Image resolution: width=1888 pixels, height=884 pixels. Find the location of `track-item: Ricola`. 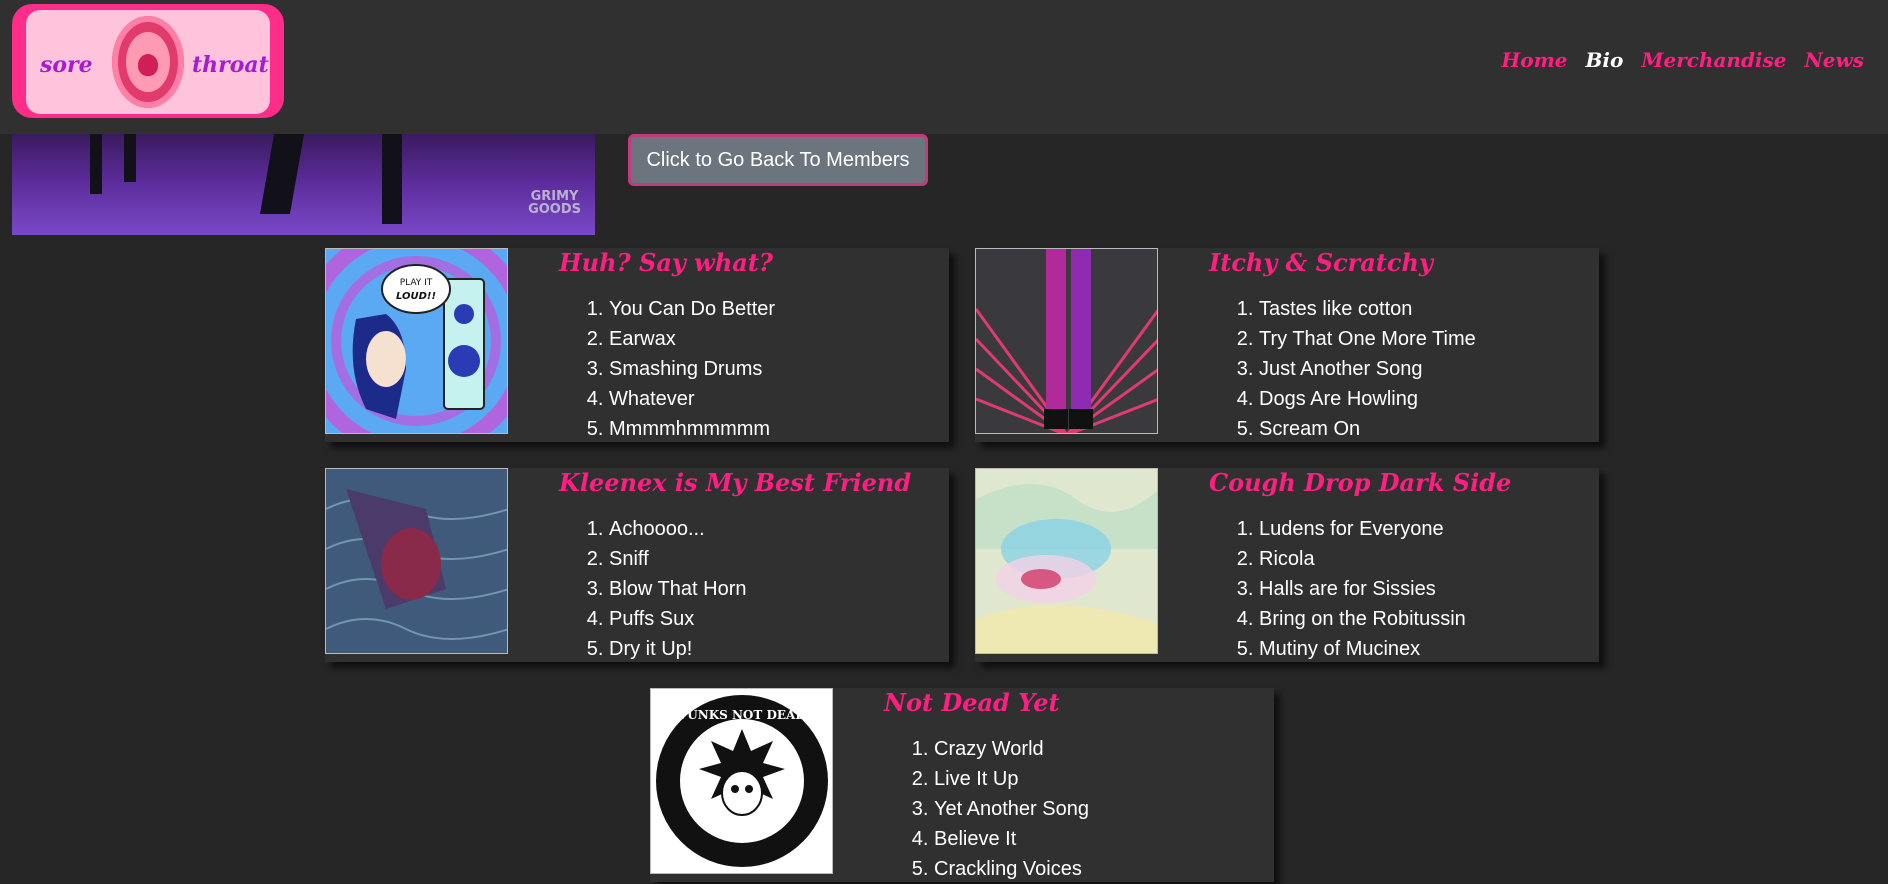

track-item: Ricola is located at coordinates (1362, 559).